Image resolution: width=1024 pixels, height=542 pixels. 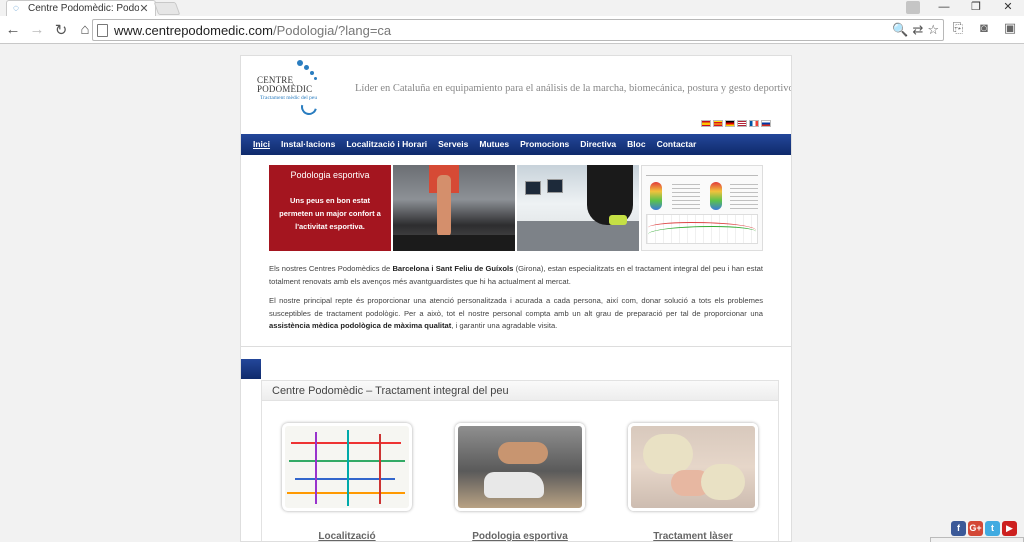 What do you see at coordinates (251, 369) in the screenshot?
I see `section-ribbon` at bounding box center [251, 369].